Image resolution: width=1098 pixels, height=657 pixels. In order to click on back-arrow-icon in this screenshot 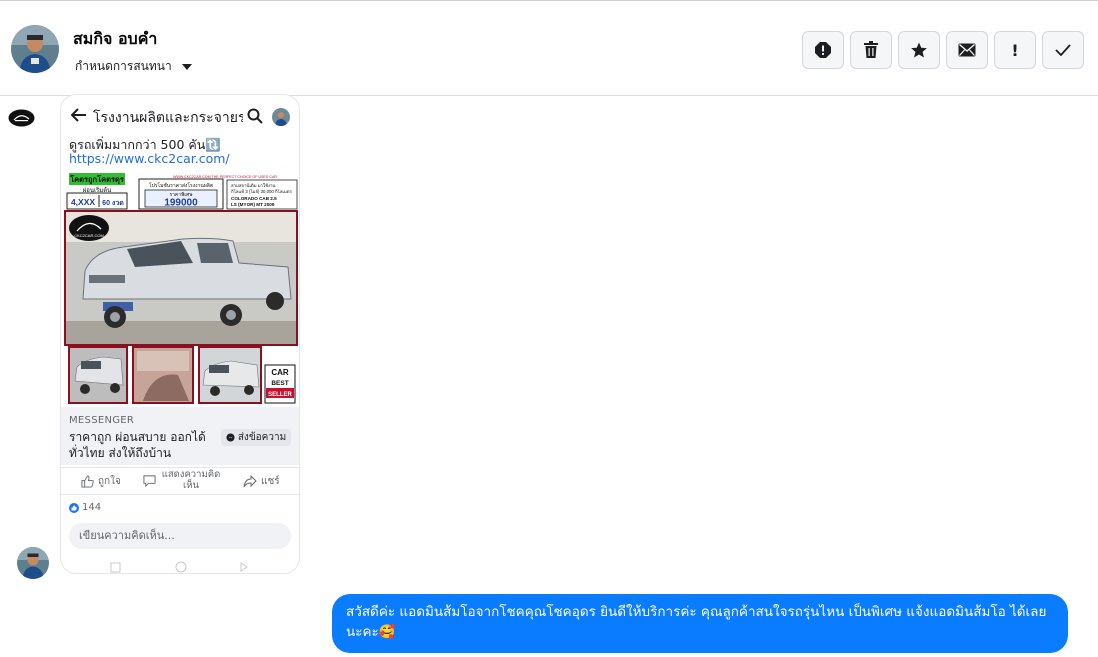, I will do `click(78, 115)`.